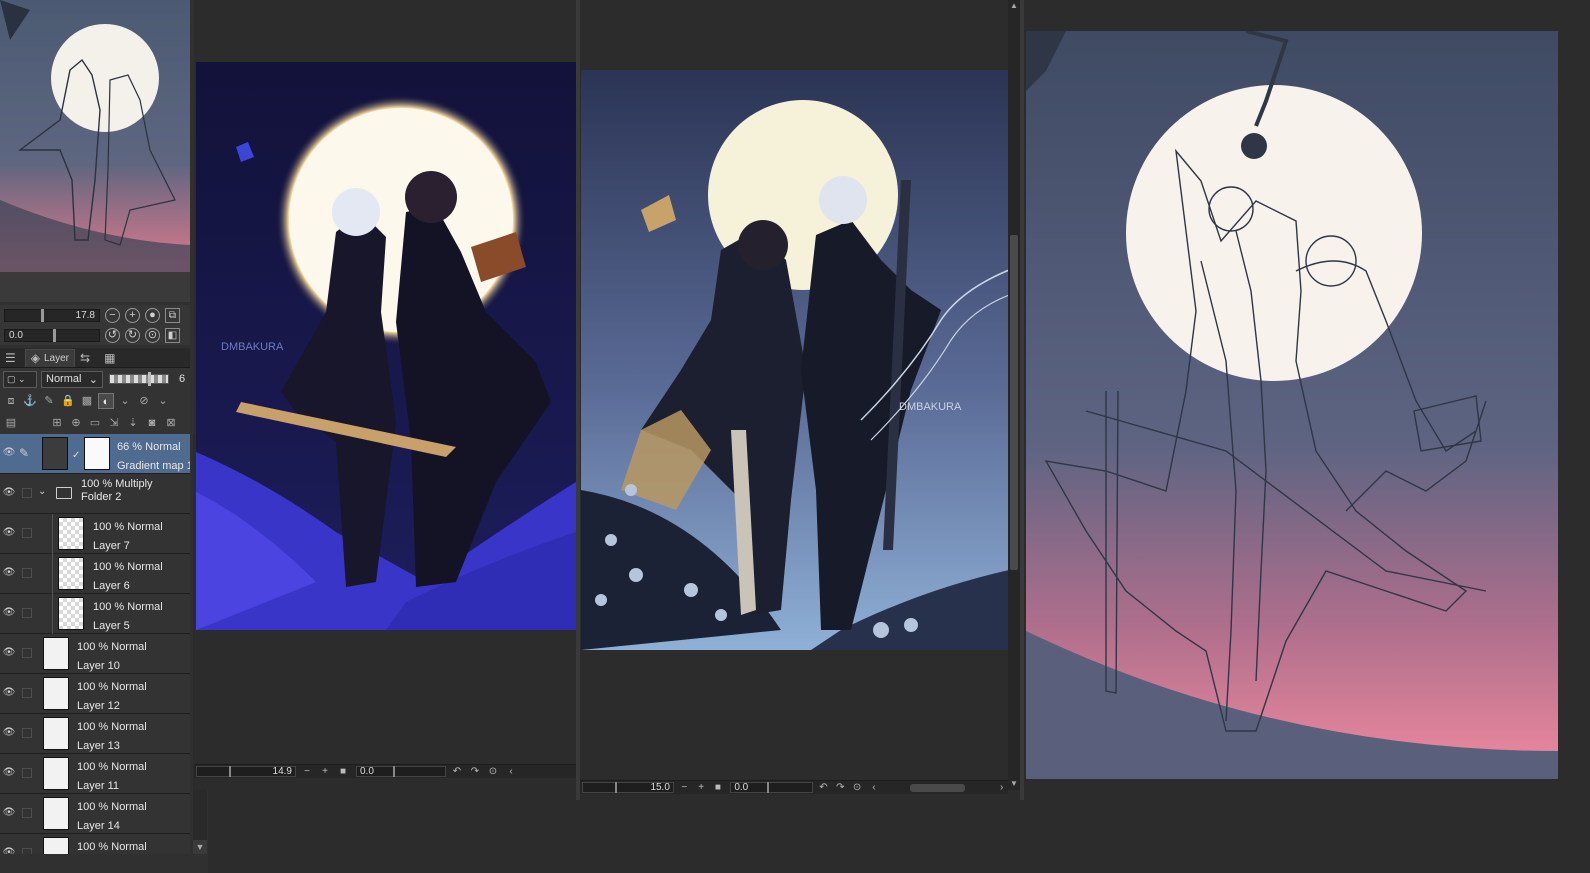 The width and height of the screenshot is (1590, 873). I want to click on navigator-rotate-row: 0.0 ↺ ↻ ⊙ ◧, so click(95, 335).